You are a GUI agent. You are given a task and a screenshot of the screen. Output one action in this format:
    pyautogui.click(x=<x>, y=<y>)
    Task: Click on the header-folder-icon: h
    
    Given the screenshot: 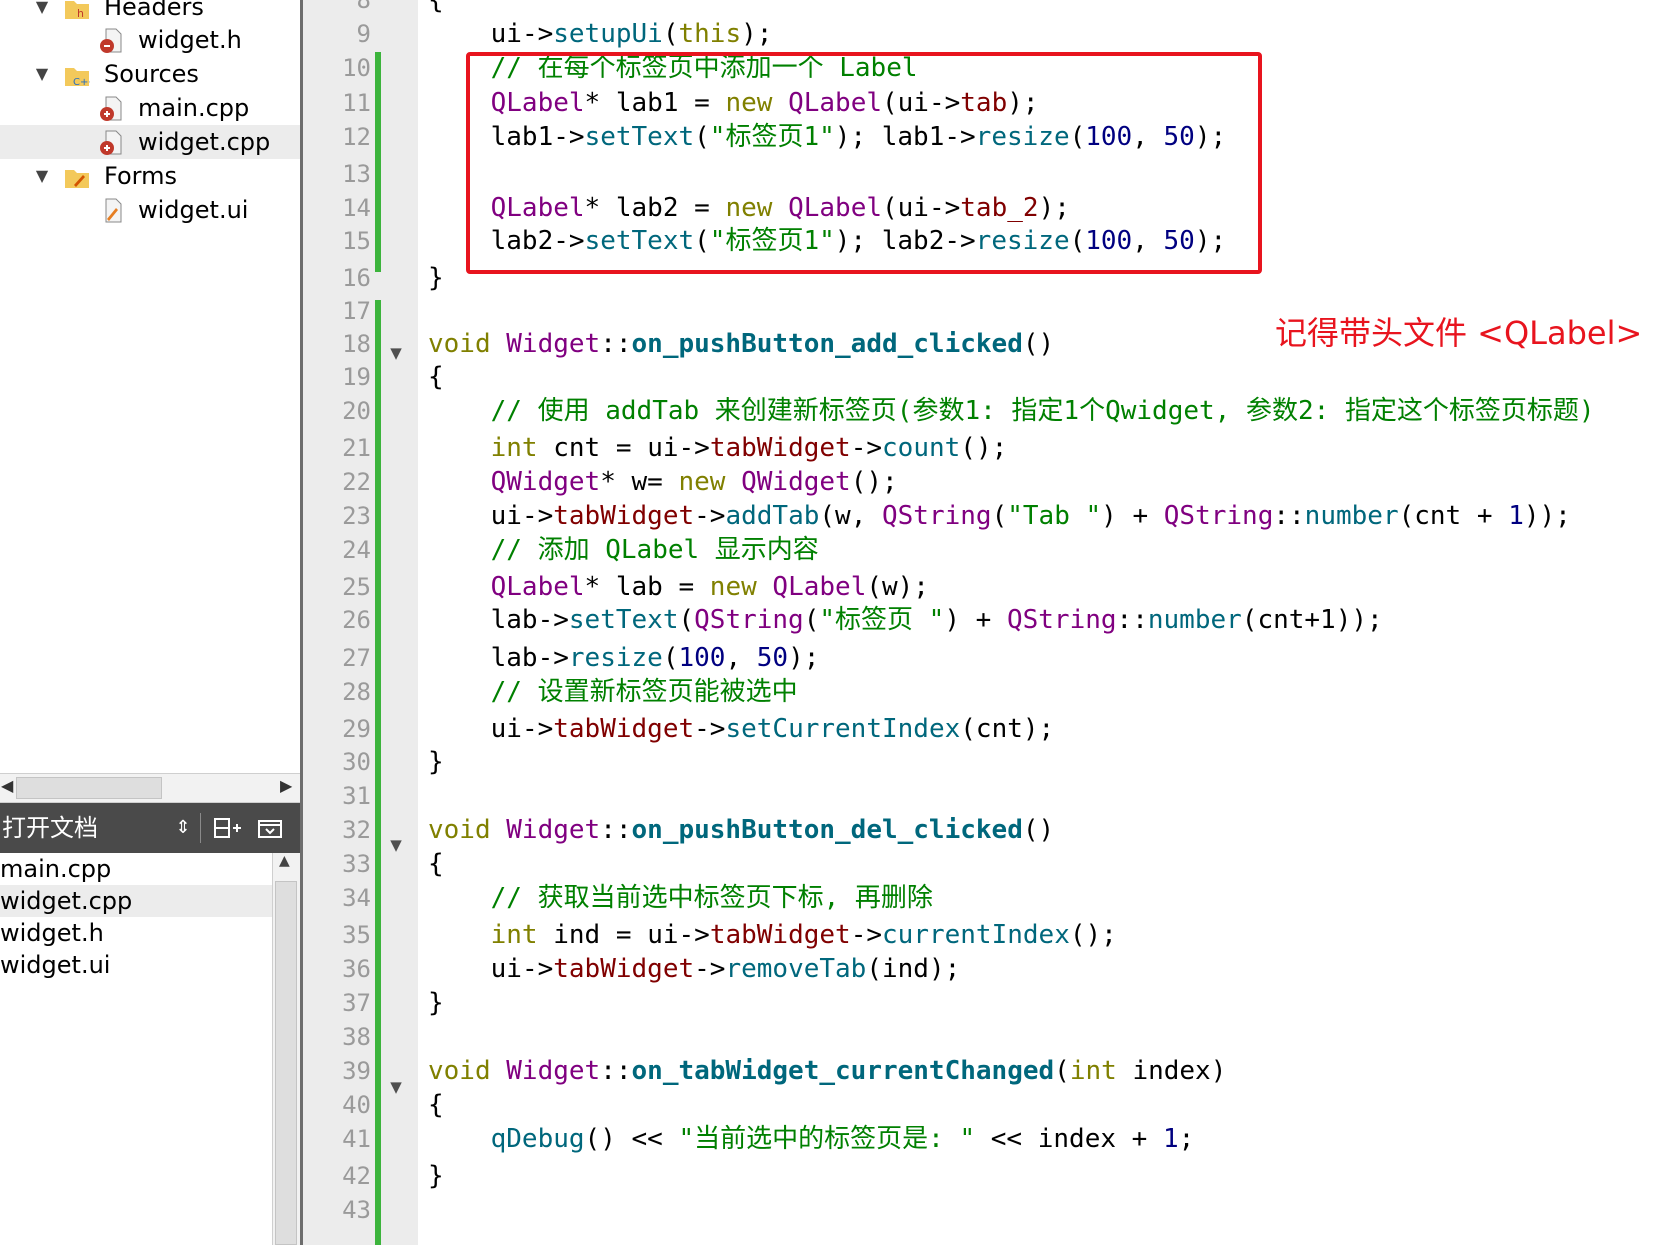 What is the action you would take?
    pyautogui.click(x=77, y=10)
    